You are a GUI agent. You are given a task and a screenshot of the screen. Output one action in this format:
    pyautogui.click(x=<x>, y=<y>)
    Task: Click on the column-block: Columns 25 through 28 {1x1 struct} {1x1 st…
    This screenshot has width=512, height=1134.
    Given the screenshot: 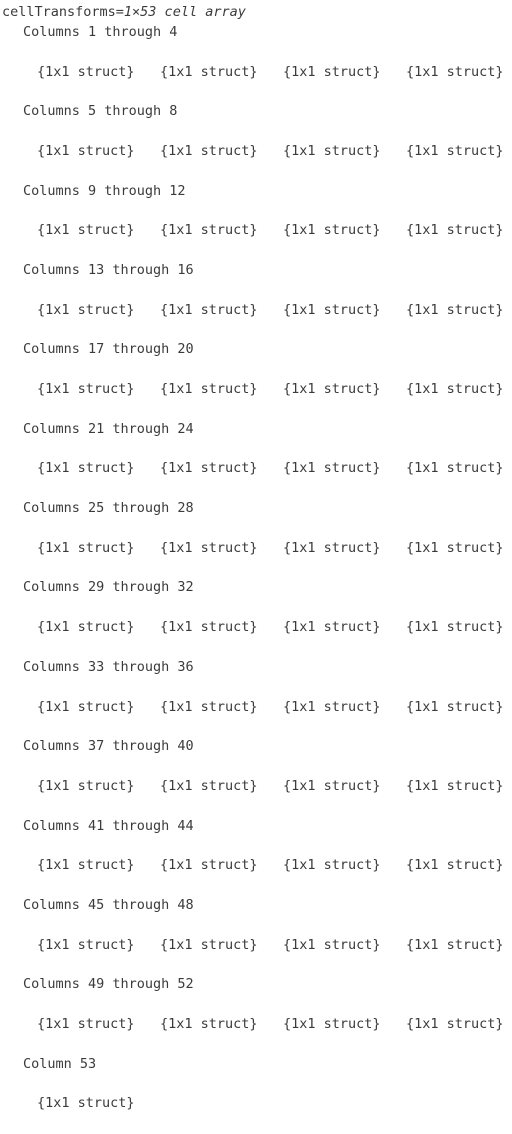 What is the action you would take?
    pyautogui.click(x=256, y=538)
    